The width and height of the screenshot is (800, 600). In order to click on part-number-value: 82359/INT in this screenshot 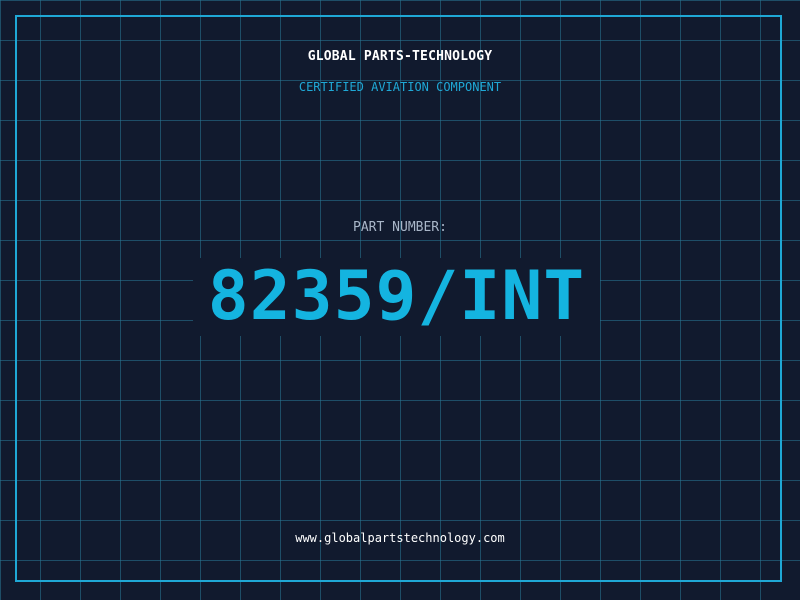, I will do `click(396, 296)`.